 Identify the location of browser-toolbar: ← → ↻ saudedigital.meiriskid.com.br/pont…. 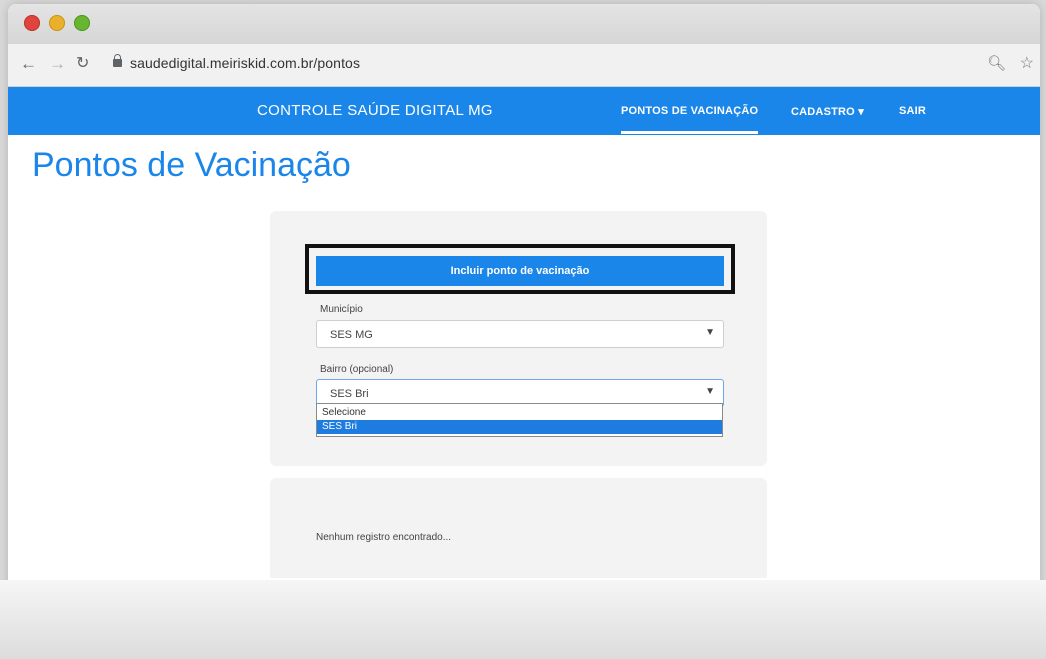
(524, 65).